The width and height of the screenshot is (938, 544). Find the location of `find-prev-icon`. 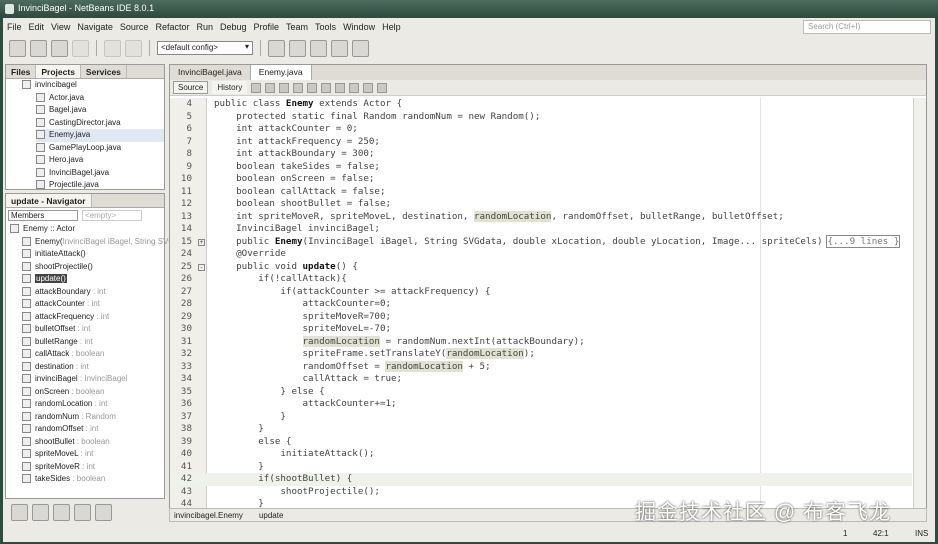

find-prev-icon is located at coordinates (312, 87).